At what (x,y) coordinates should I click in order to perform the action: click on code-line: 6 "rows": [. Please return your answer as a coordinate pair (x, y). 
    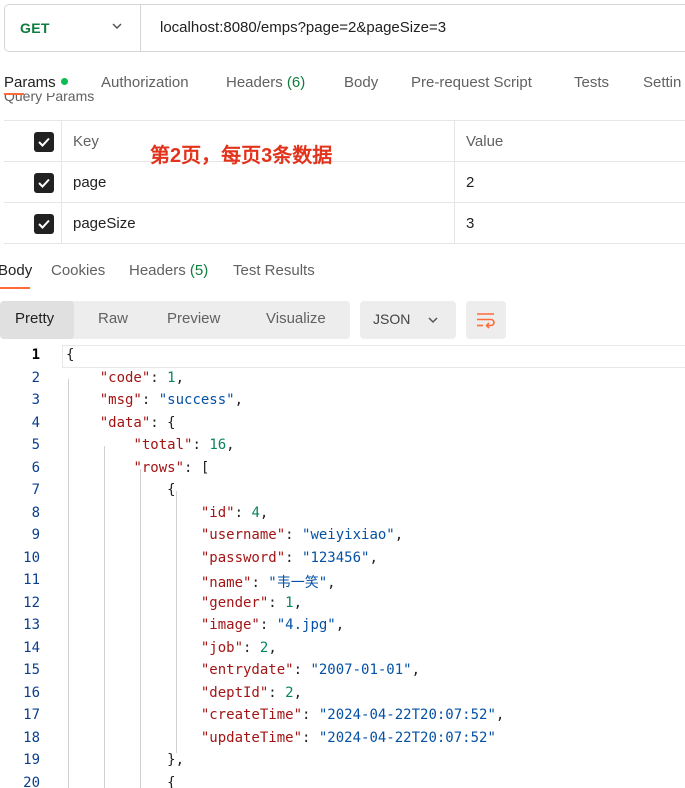
    Looking at the image, I should click on (342, 471).